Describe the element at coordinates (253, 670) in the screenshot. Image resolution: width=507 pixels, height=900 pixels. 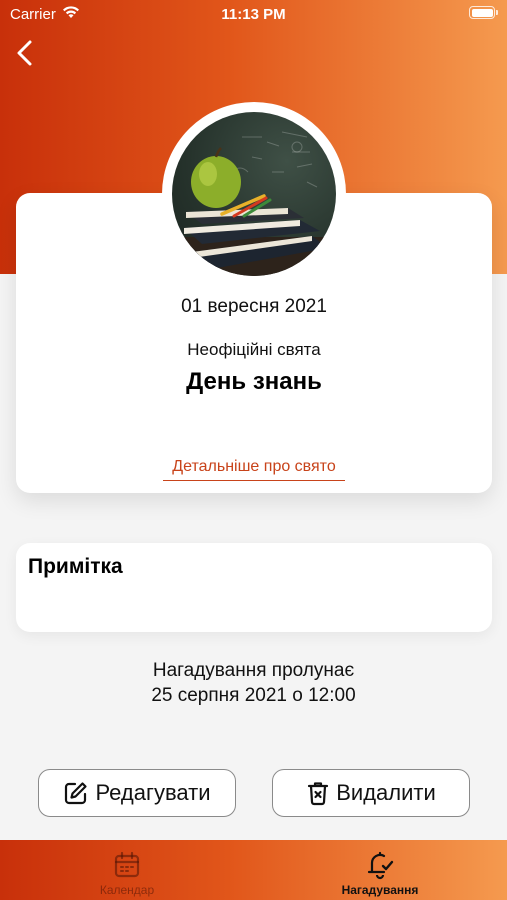
I see `reminder-text: Нагадування пролунає` at that location.